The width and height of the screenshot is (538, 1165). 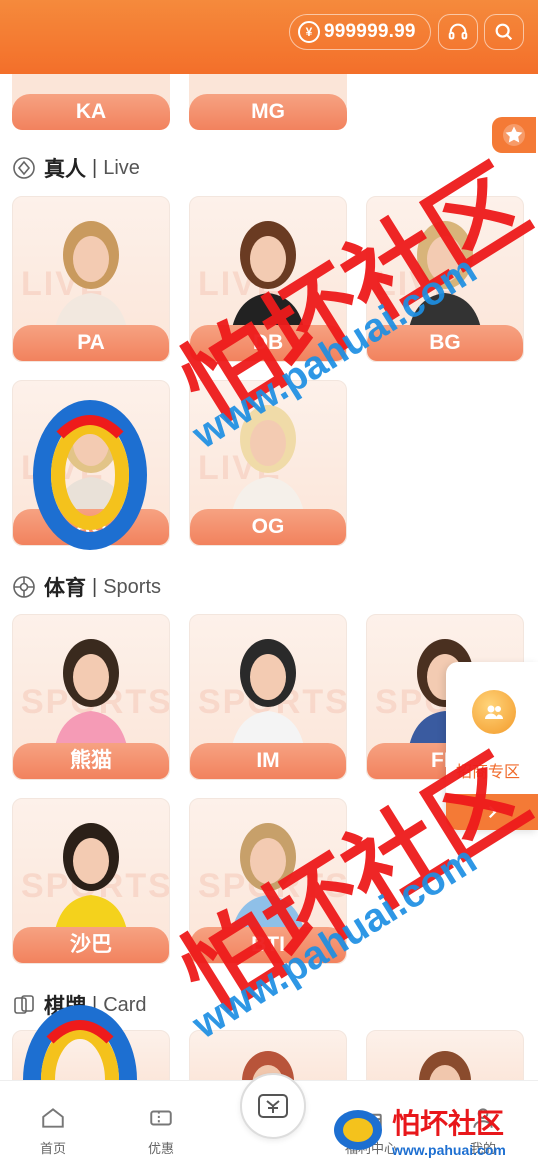 What do you see at coordinates (371, 1131) in the screenshot?
I see `nav-welfare-center: 福利中心` at bounding box center [371, 1131].